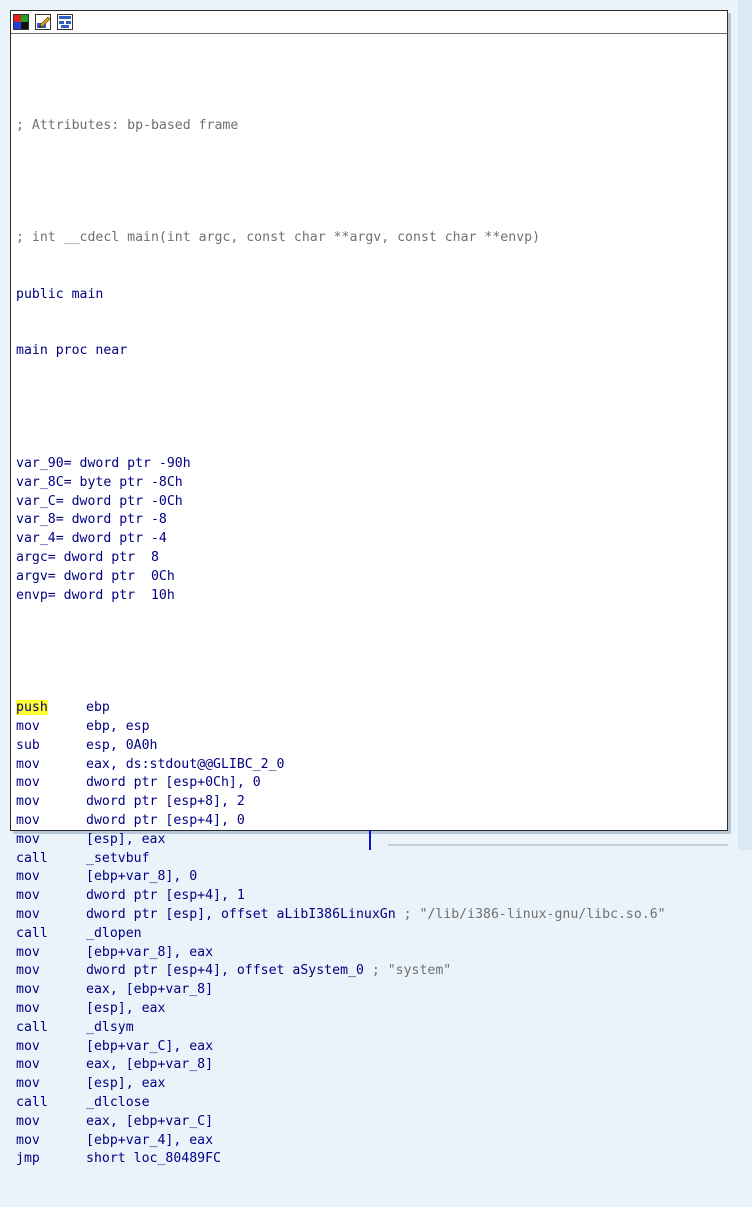 The height and width of the screenshot is (1207, 752). I want to click on instruction-line: call _setvbuf, so click(370, 859).